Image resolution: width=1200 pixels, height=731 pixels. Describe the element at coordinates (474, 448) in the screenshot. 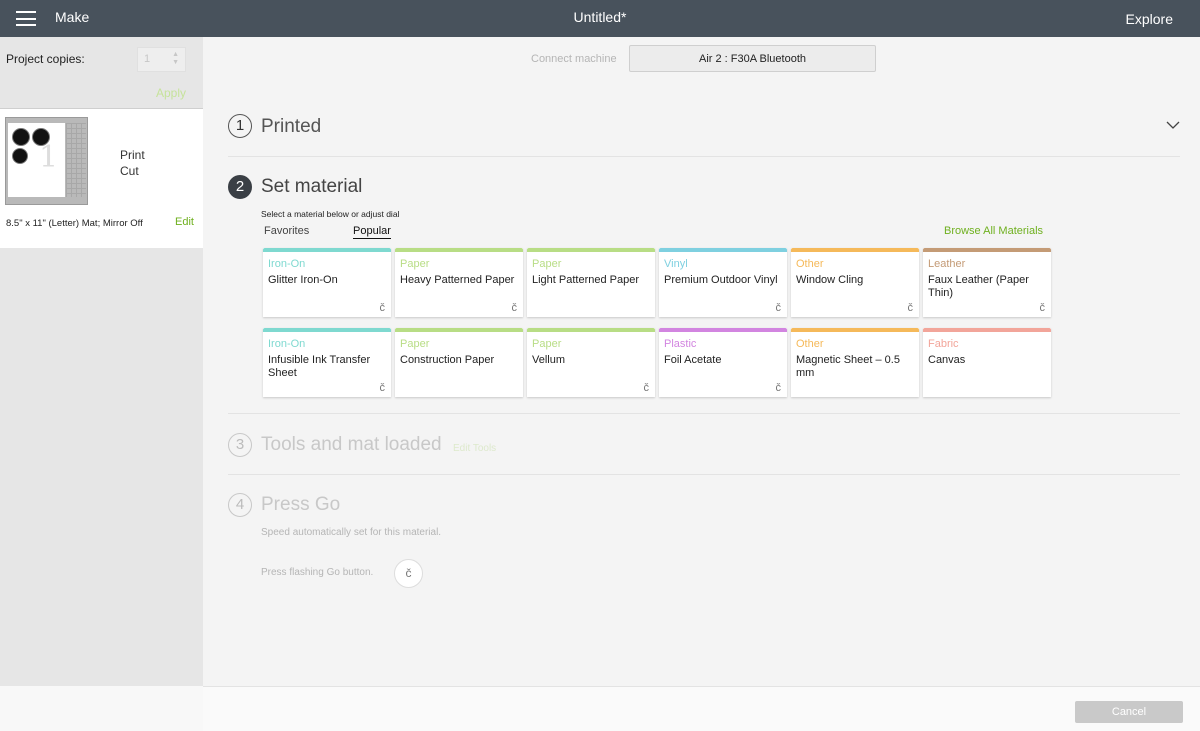

I see `edit-tools-link: Edit Tools` at that location.